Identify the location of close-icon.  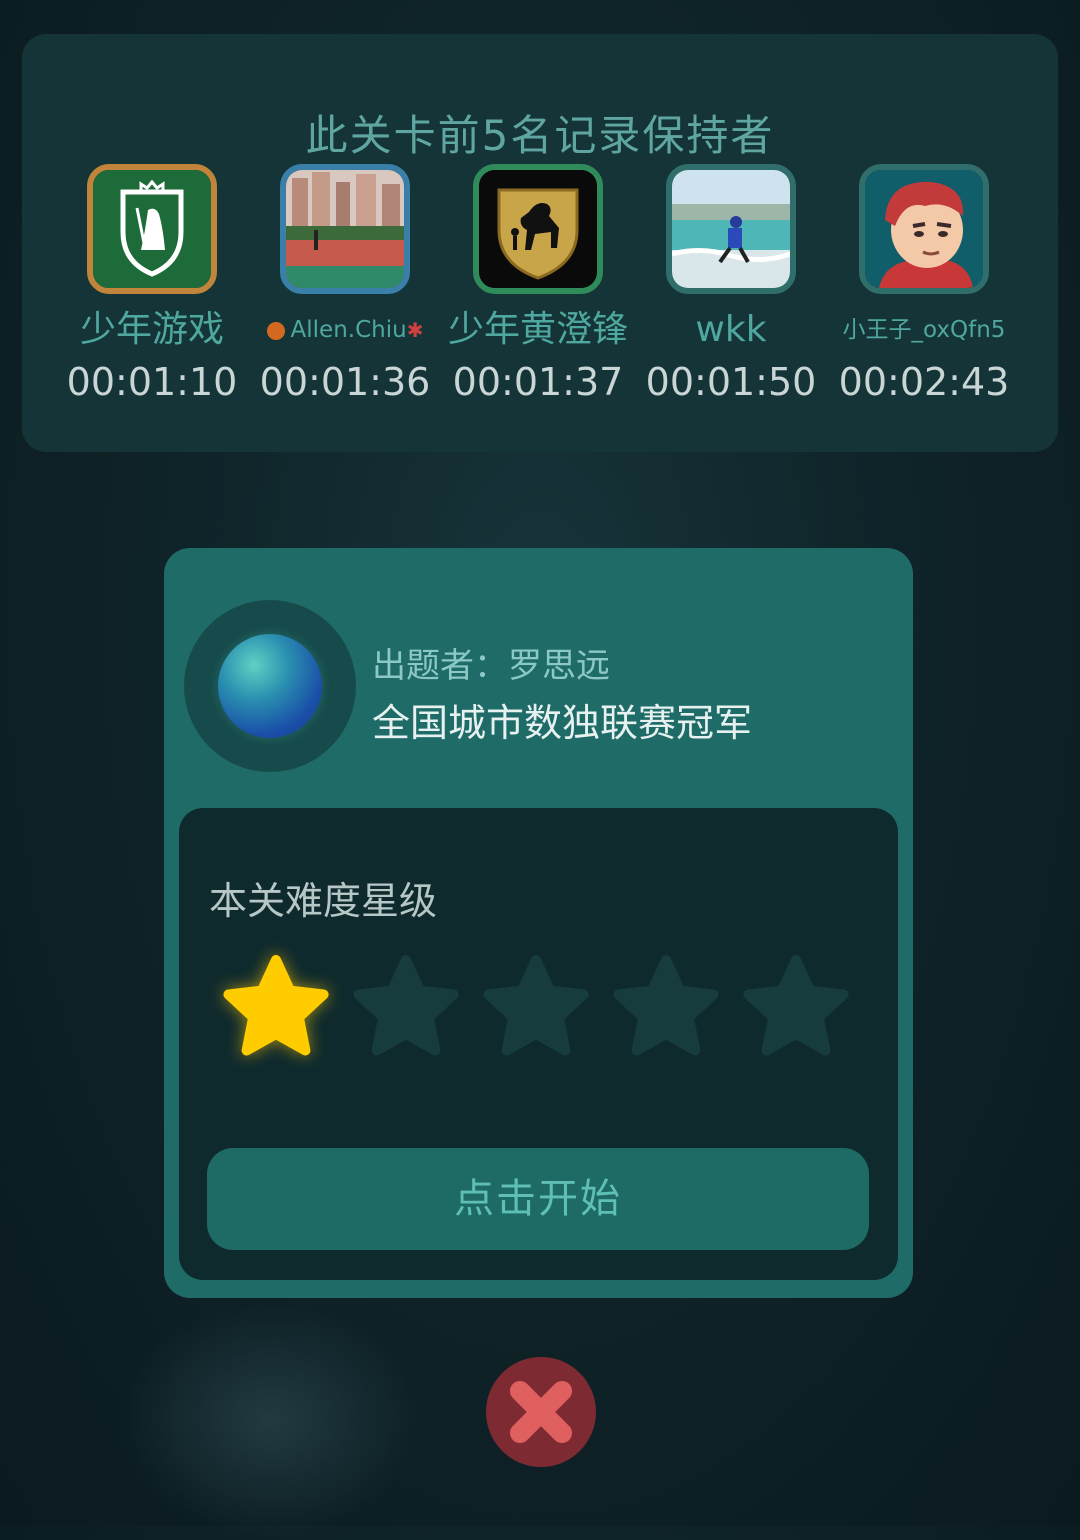
(541, 1412).